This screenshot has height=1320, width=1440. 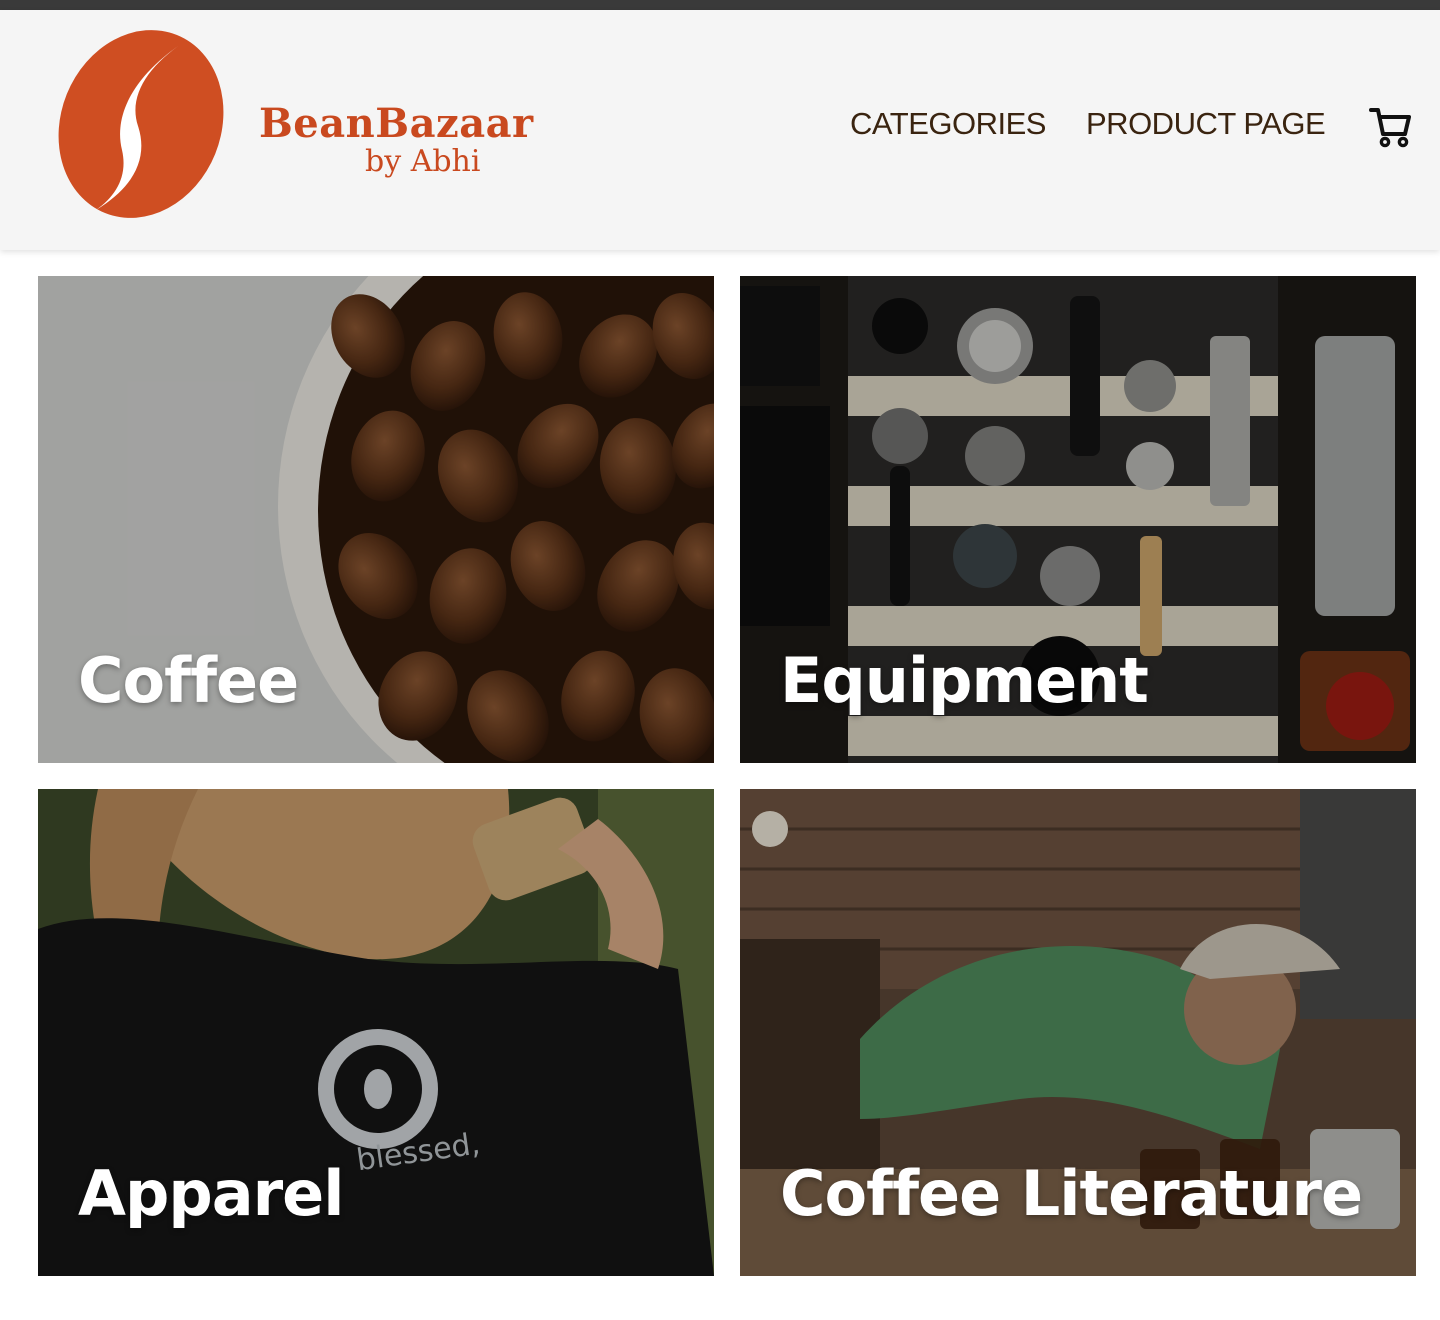 I want to click on nav-categories-link: CATEGORIES, so click(x=948, y=124).